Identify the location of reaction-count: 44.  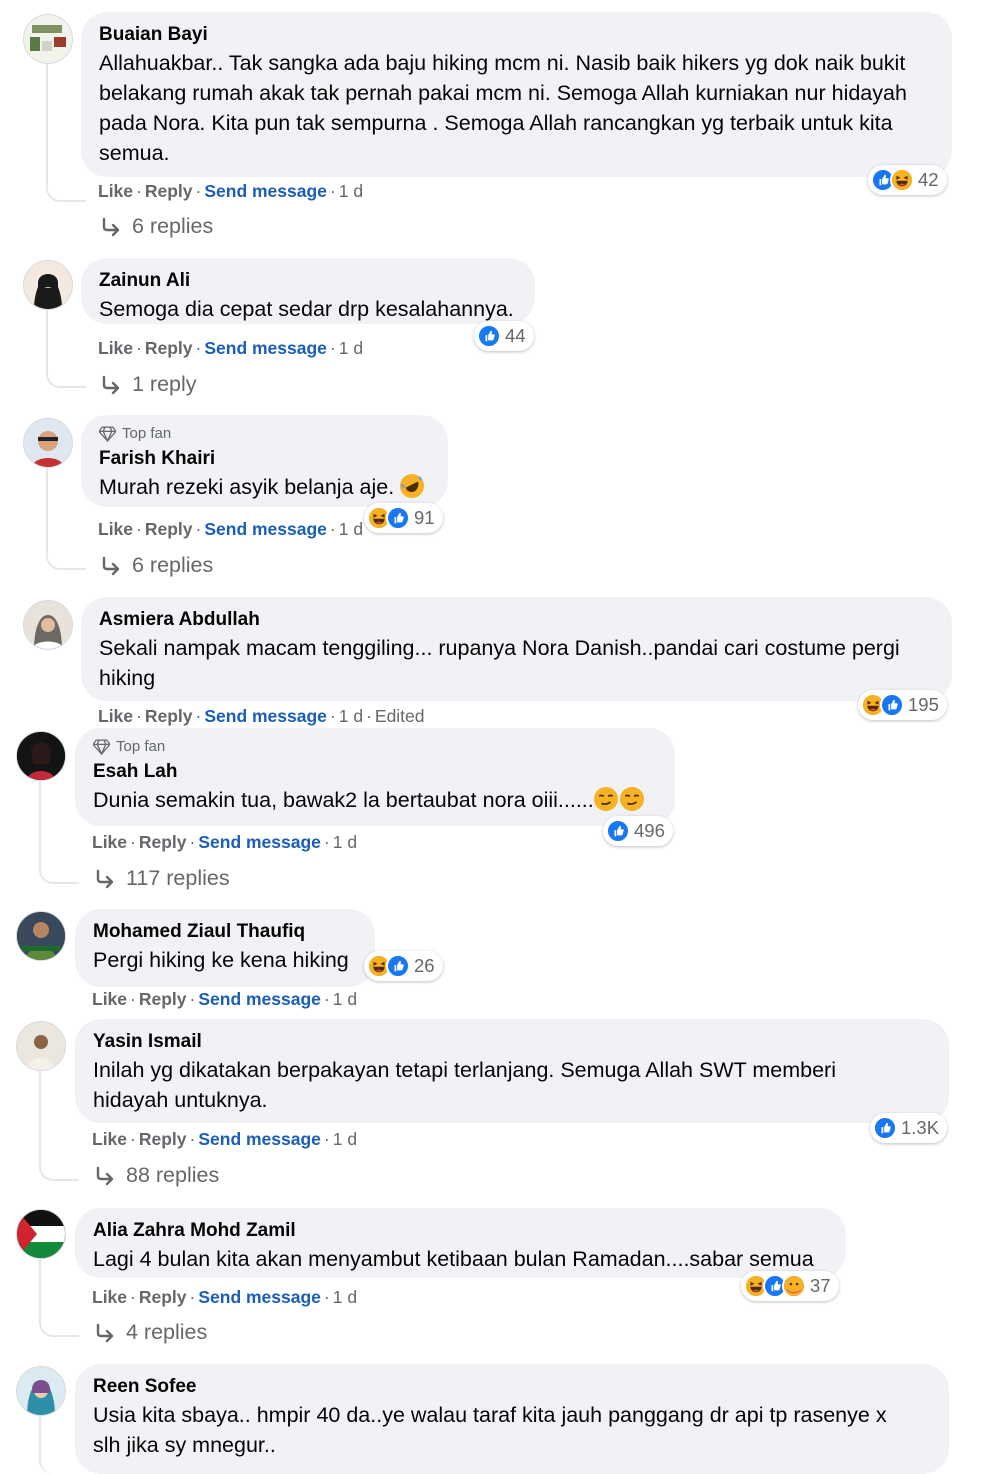
(515, 335).